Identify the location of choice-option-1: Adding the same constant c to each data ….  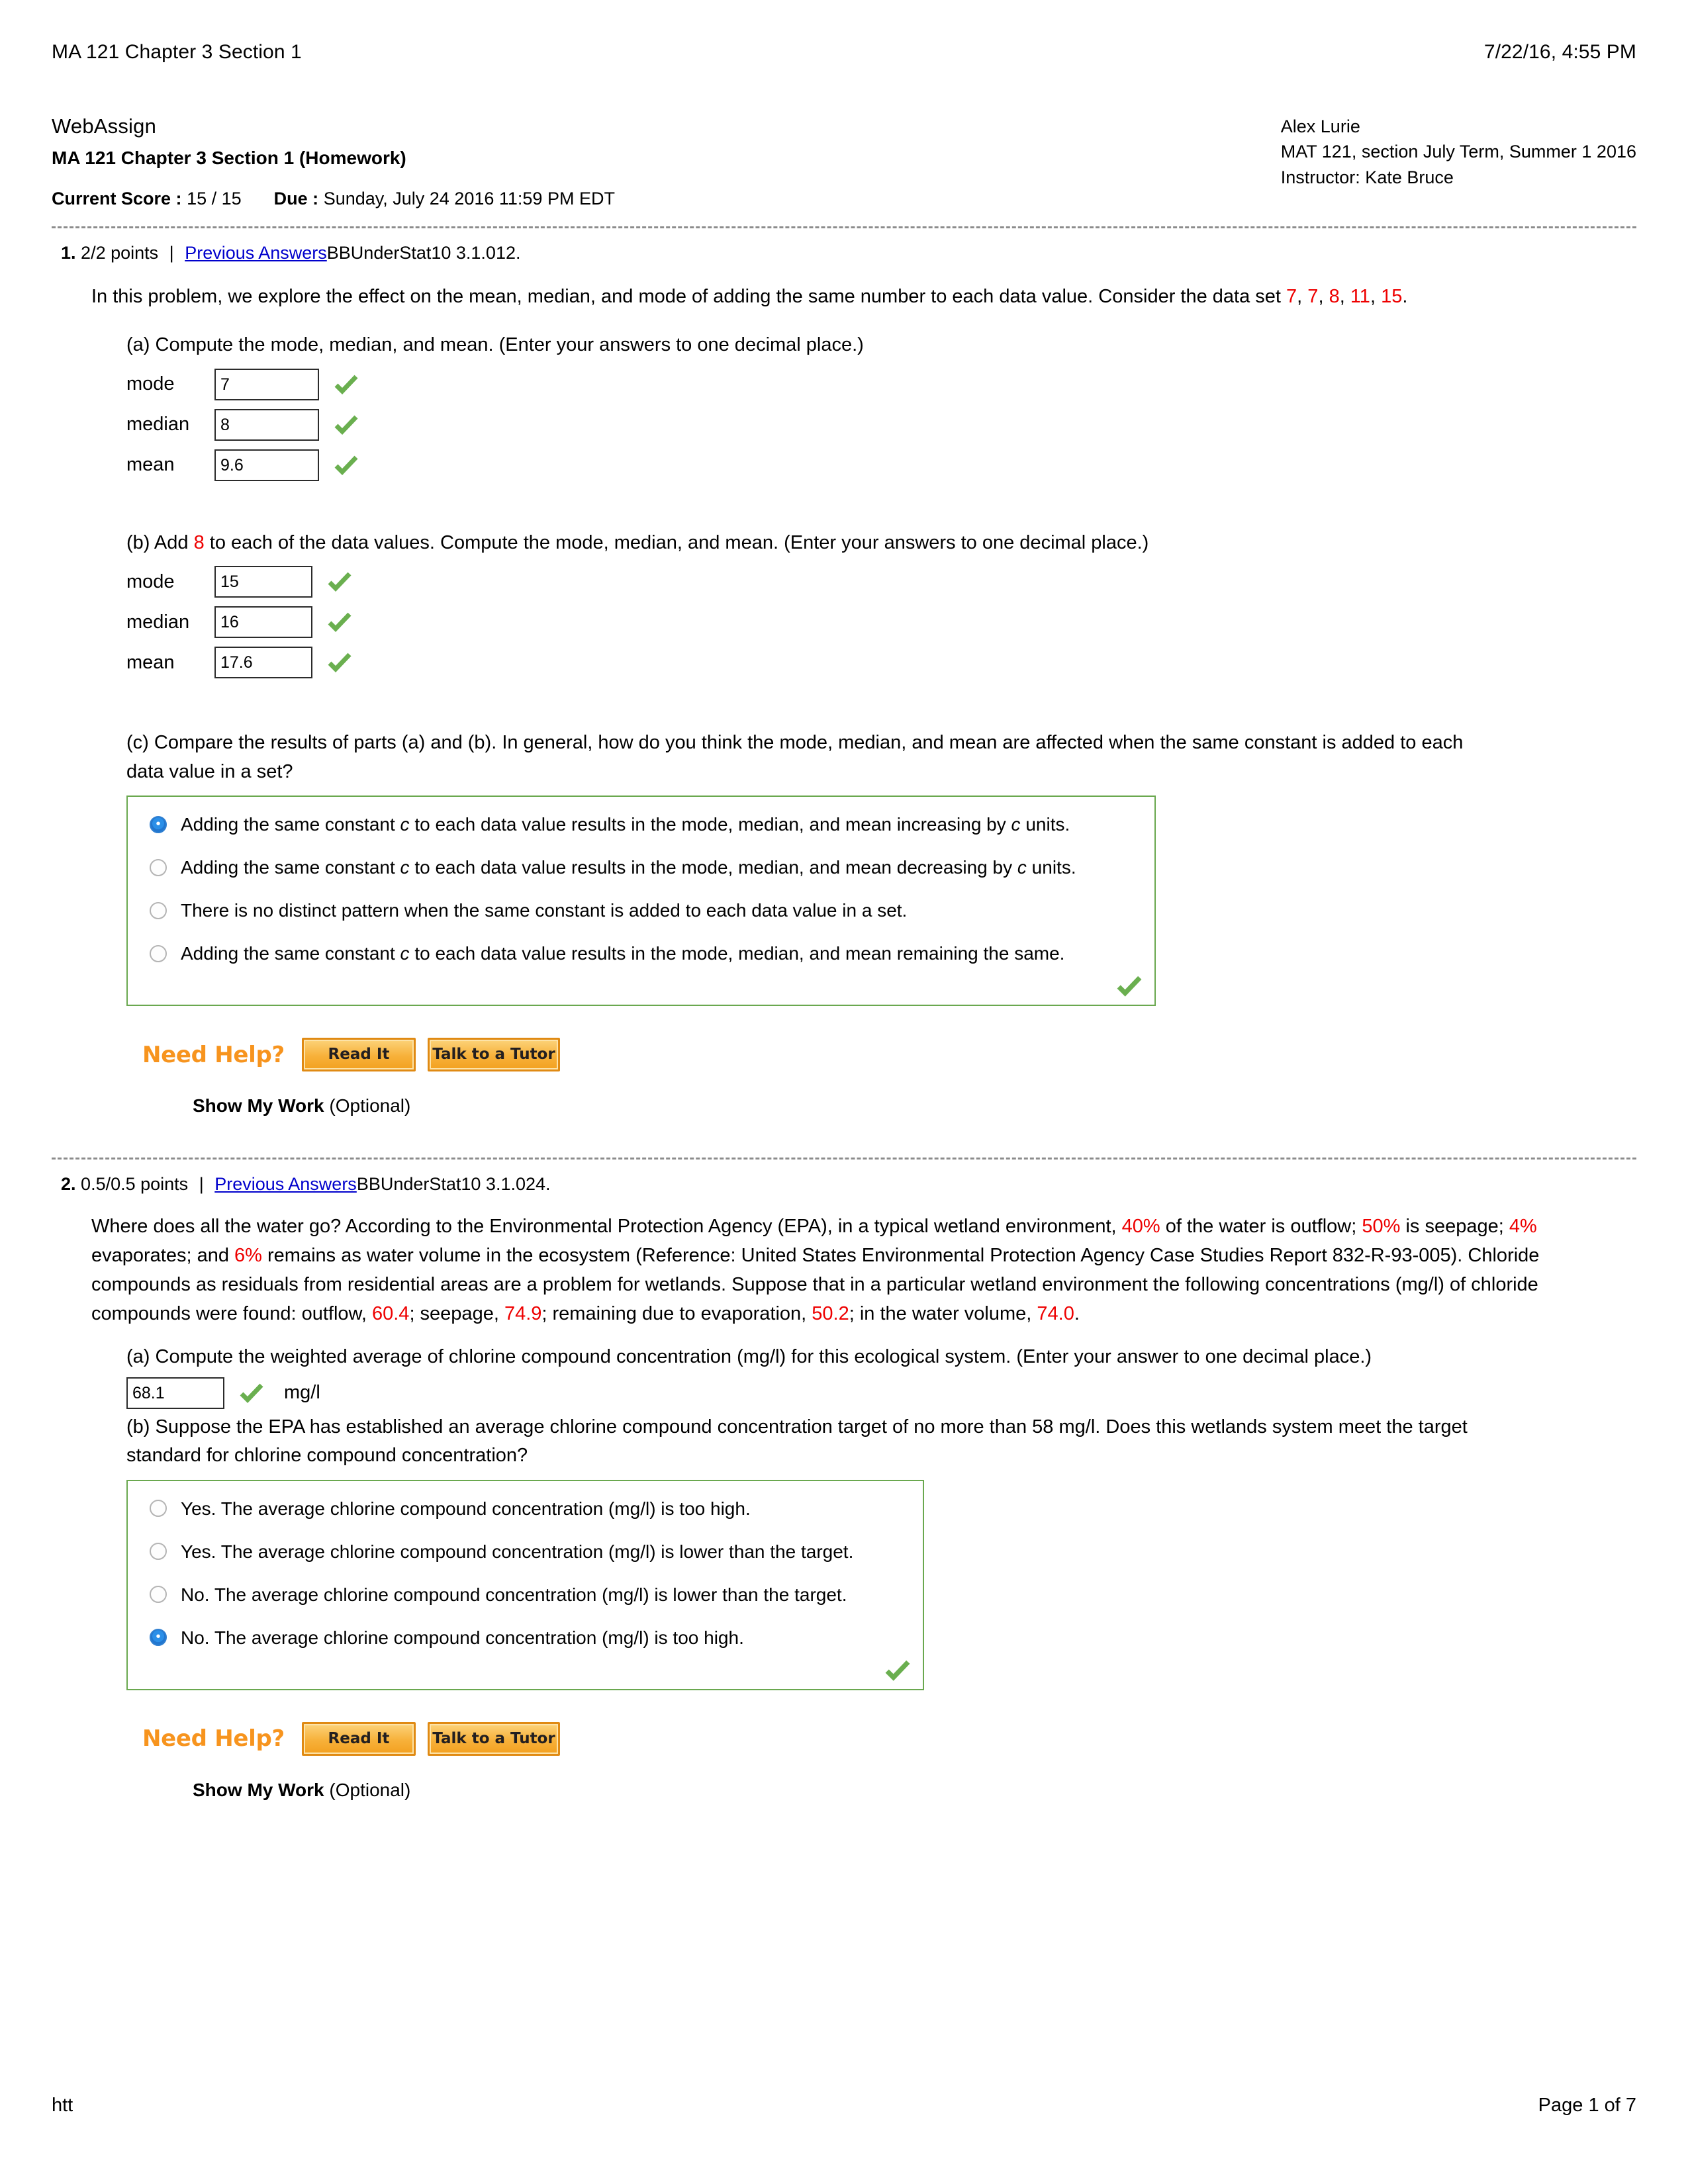
(641, 825).